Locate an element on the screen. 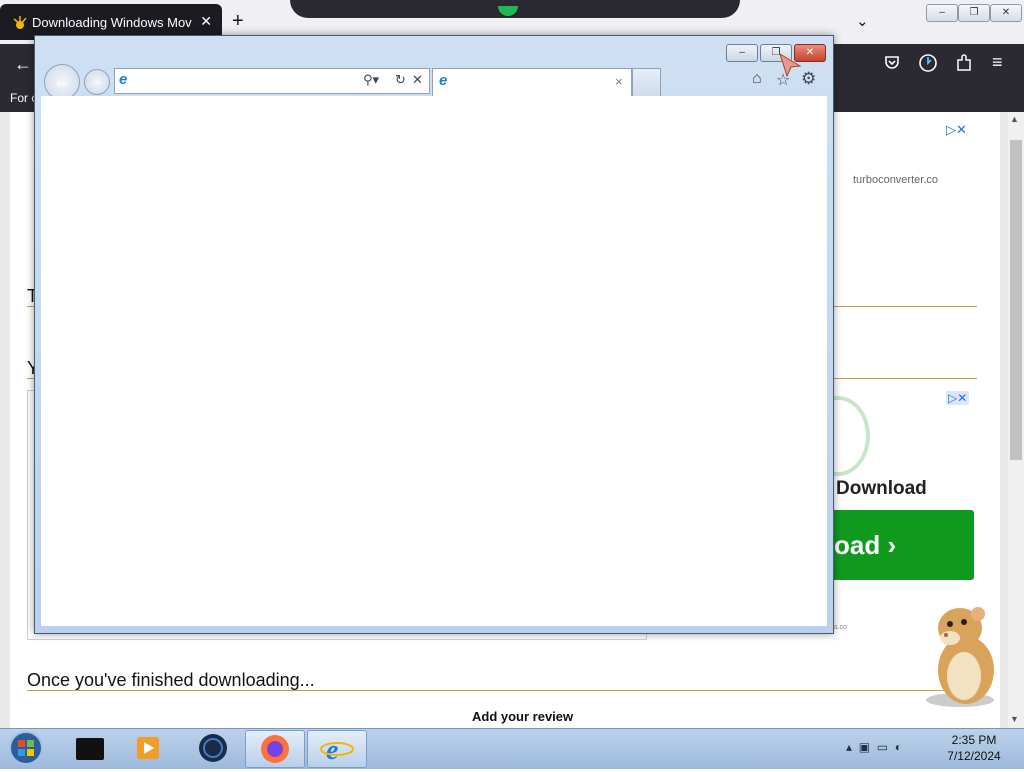 The width and height of the screenshot is (1024, 772). ie-tab-close-icon: × is located at coordinates (619, 81).